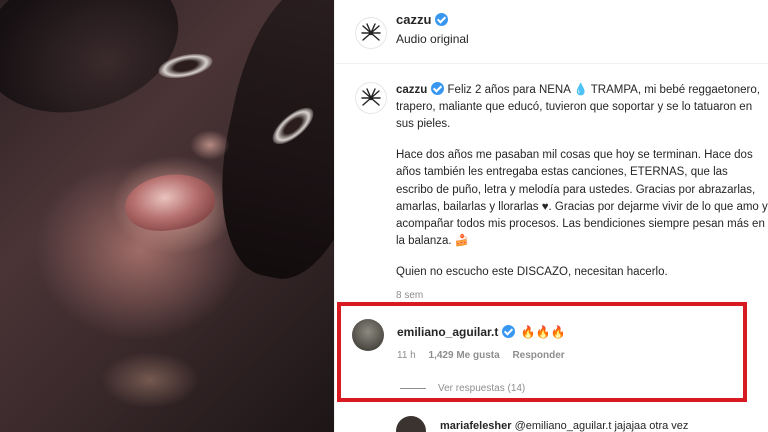 Image resolution: width=768 pixels, height=432 pixels. Describe the element at coordinates (422, 19) in the screenshot. I see `header-username: cazzu` at that location.